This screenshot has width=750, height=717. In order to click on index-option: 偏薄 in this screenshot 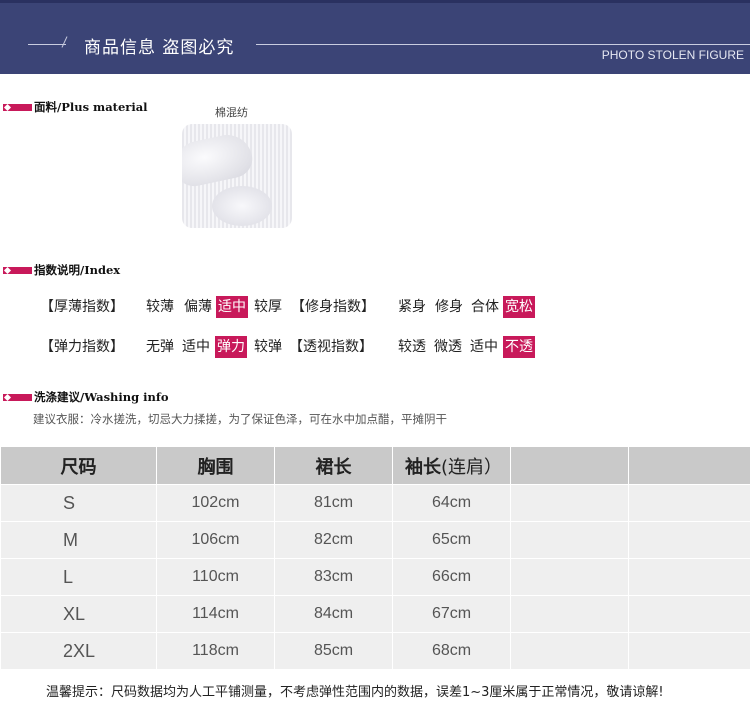, I will do `click(198, 307)`.